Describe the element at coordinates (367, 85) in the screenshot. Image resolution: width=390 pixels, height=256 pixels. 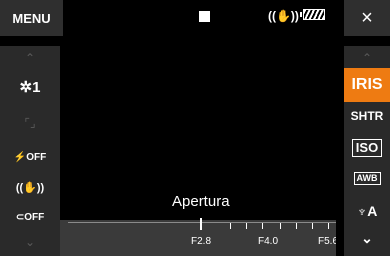
I see `iris-button: IRIS` at that location.